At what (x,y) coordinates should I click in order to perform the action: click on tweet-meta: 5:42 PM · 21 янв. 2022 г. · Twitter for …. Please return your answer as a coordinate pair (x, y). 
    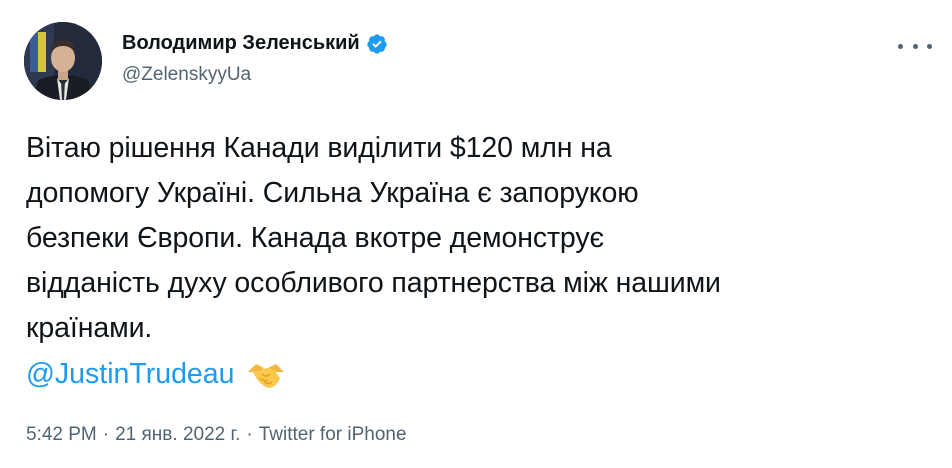
    Looking at the image, I should click on (216, 435).